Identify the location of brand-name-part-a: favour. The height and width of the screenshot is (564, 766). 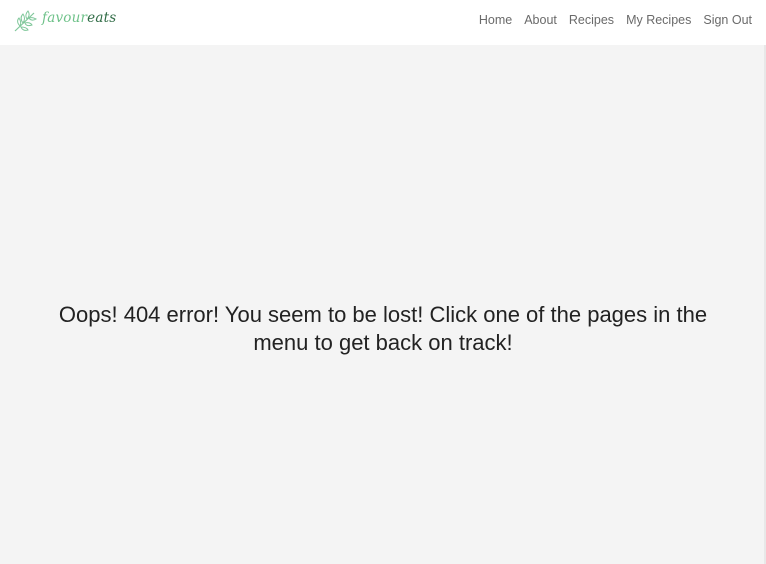
(65, 18).